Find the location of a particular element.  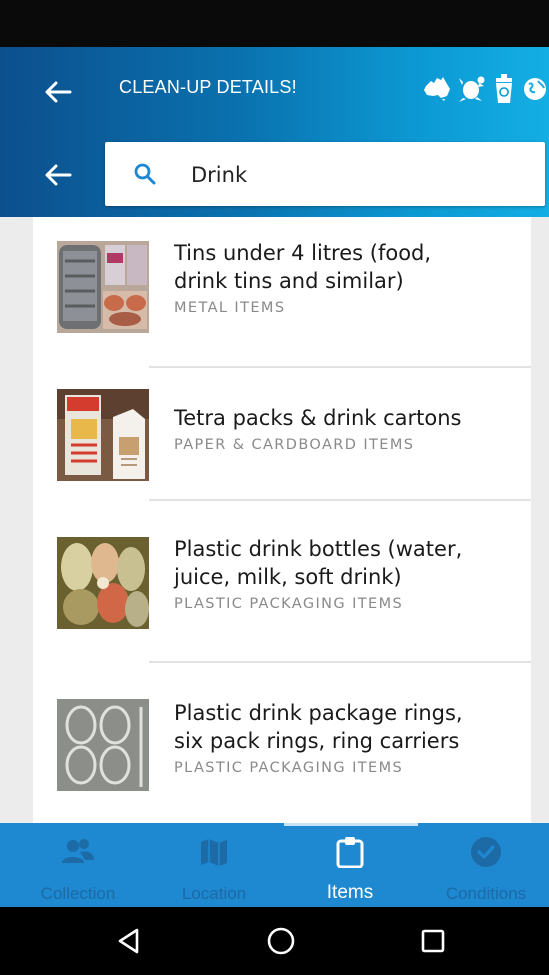

tab-label: Conditions is located at coordinates (486, 893).